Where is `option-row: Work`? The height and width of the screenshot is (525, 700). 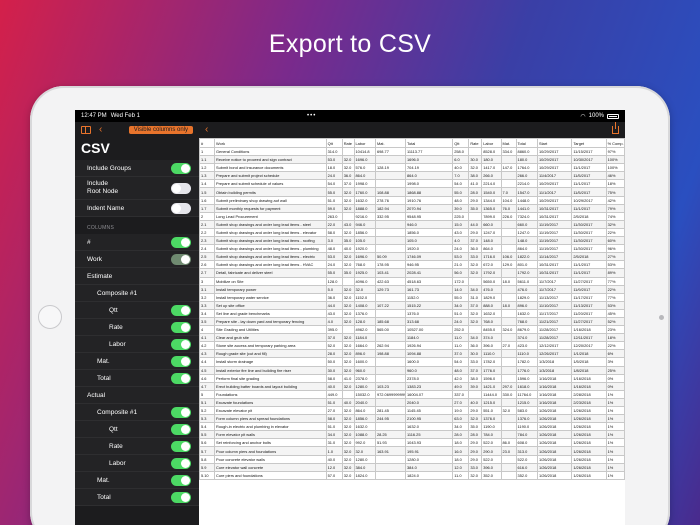 option-row: Work is located at coordinates (137, 259).